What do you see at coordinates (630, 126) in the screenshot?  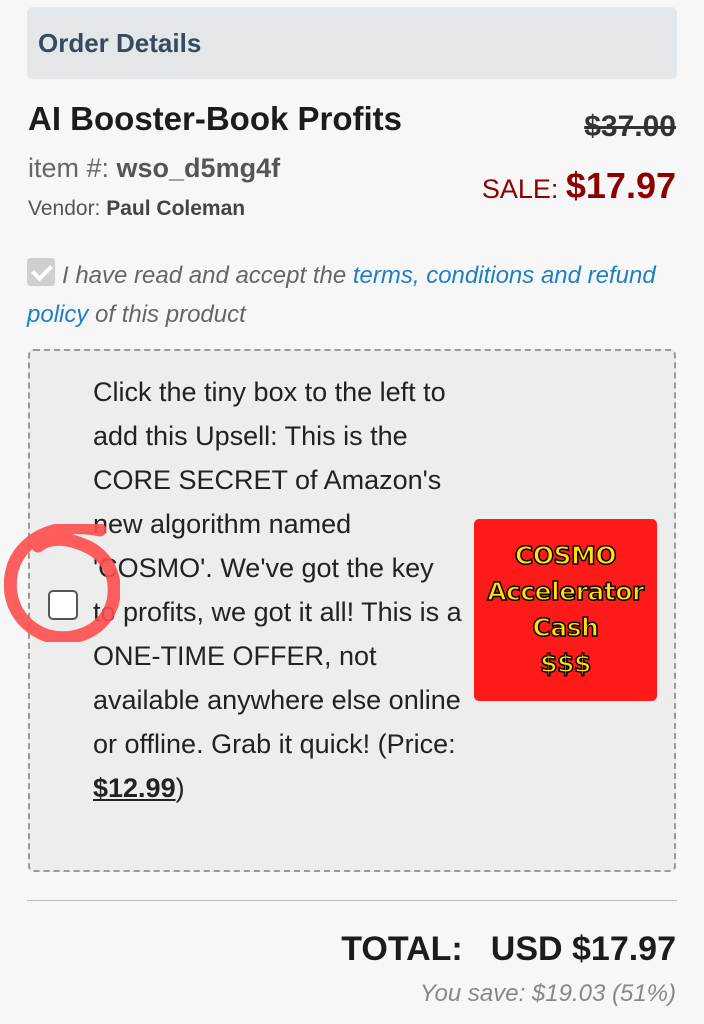 I see `original-price: $37.00` at bounding box center [630, 126].